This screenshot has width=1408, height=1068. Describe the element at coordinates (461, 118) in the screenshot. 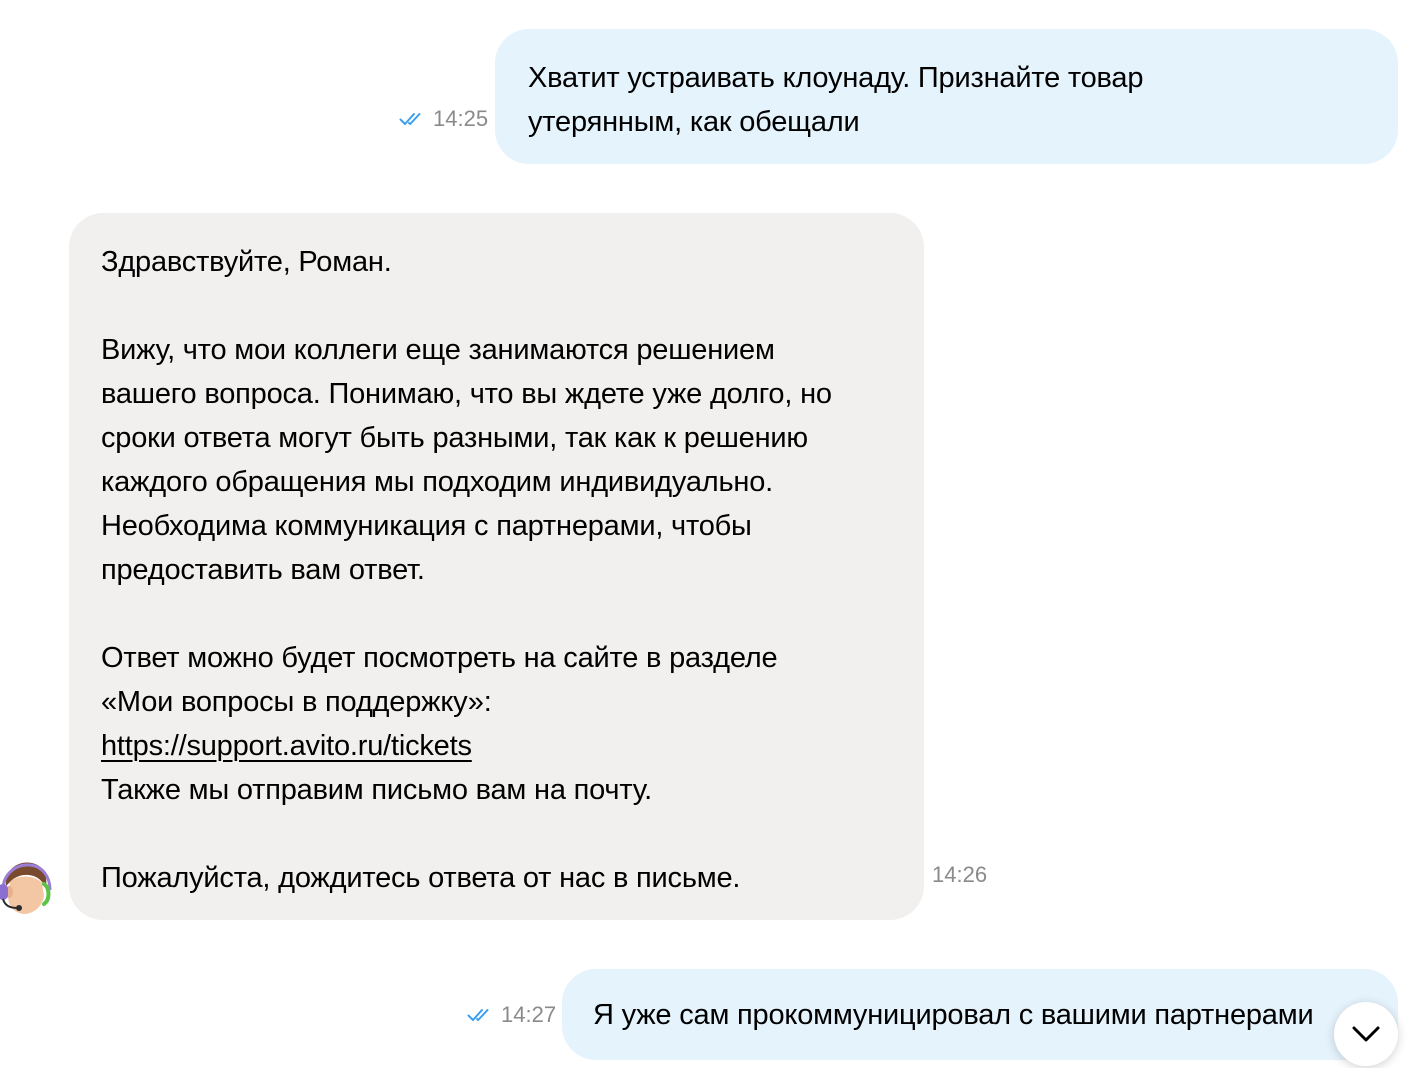

I see `message-time: 14:25` at that location.